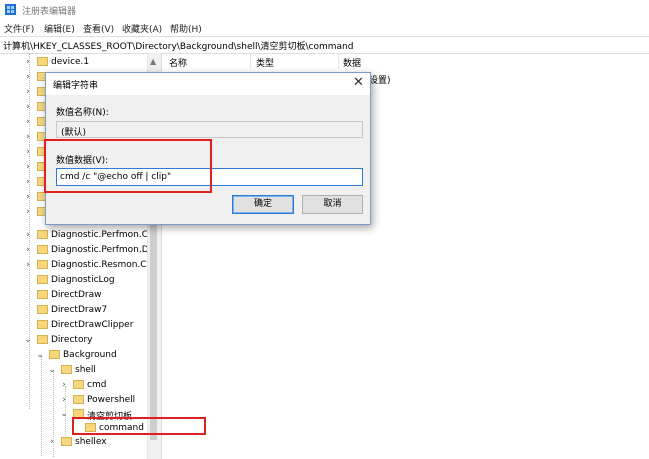 The height and width of the screenshot is (459, 649). I want to click on value-name-label: 数值名称(N):, so click(82, 113).